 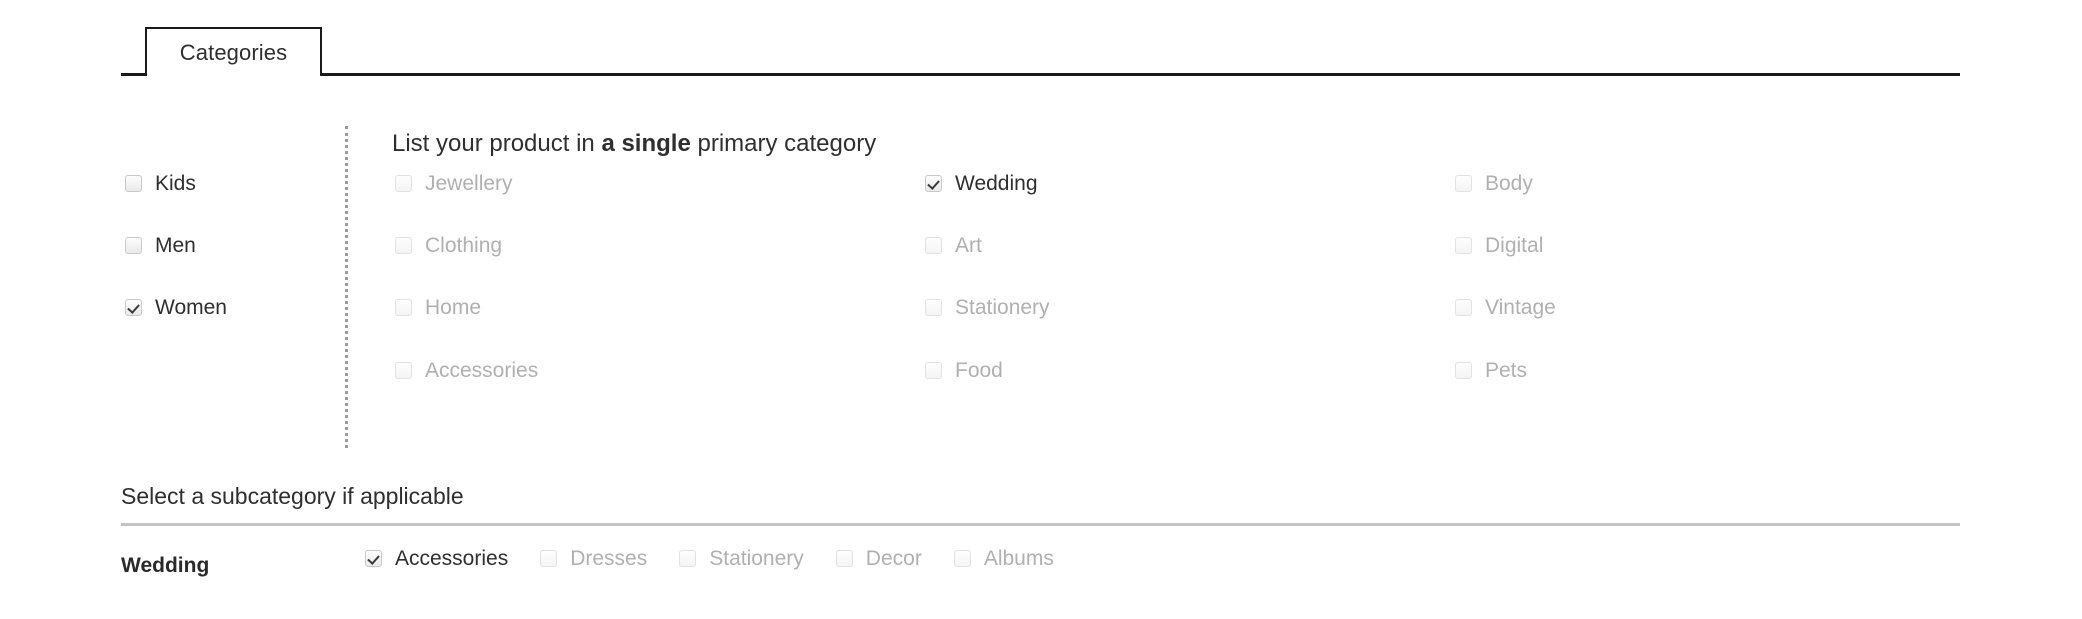 I want to click on checkbox-label-body: Body, so click(x=1509, y=183).